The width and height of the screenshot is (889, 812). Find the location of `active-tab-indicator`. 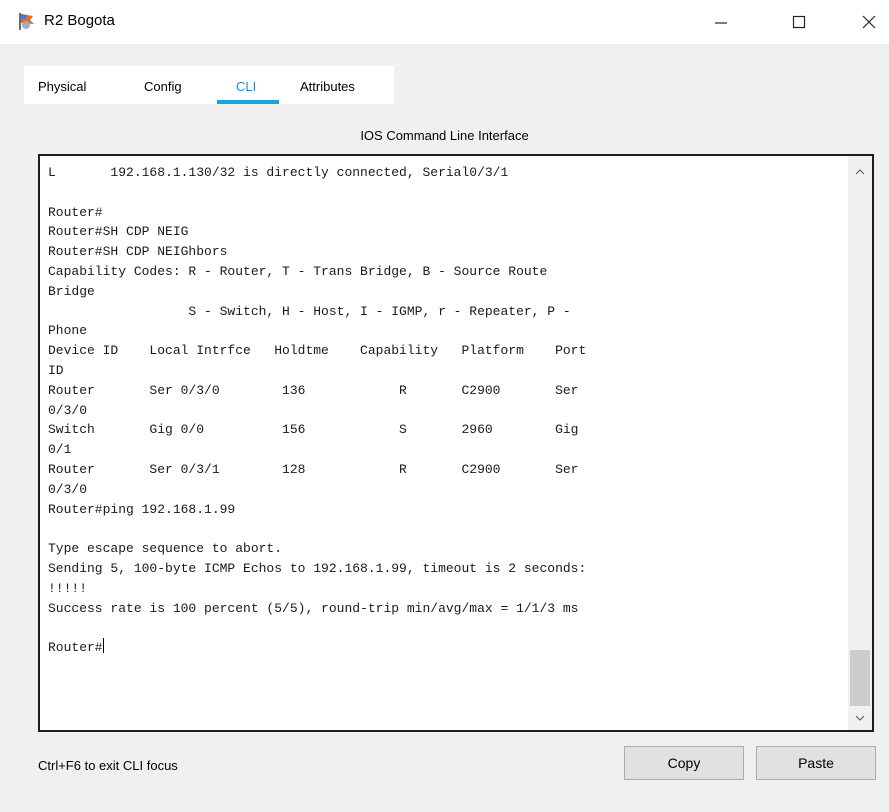

active-tab-indicator is located at coordinates (248, 102).